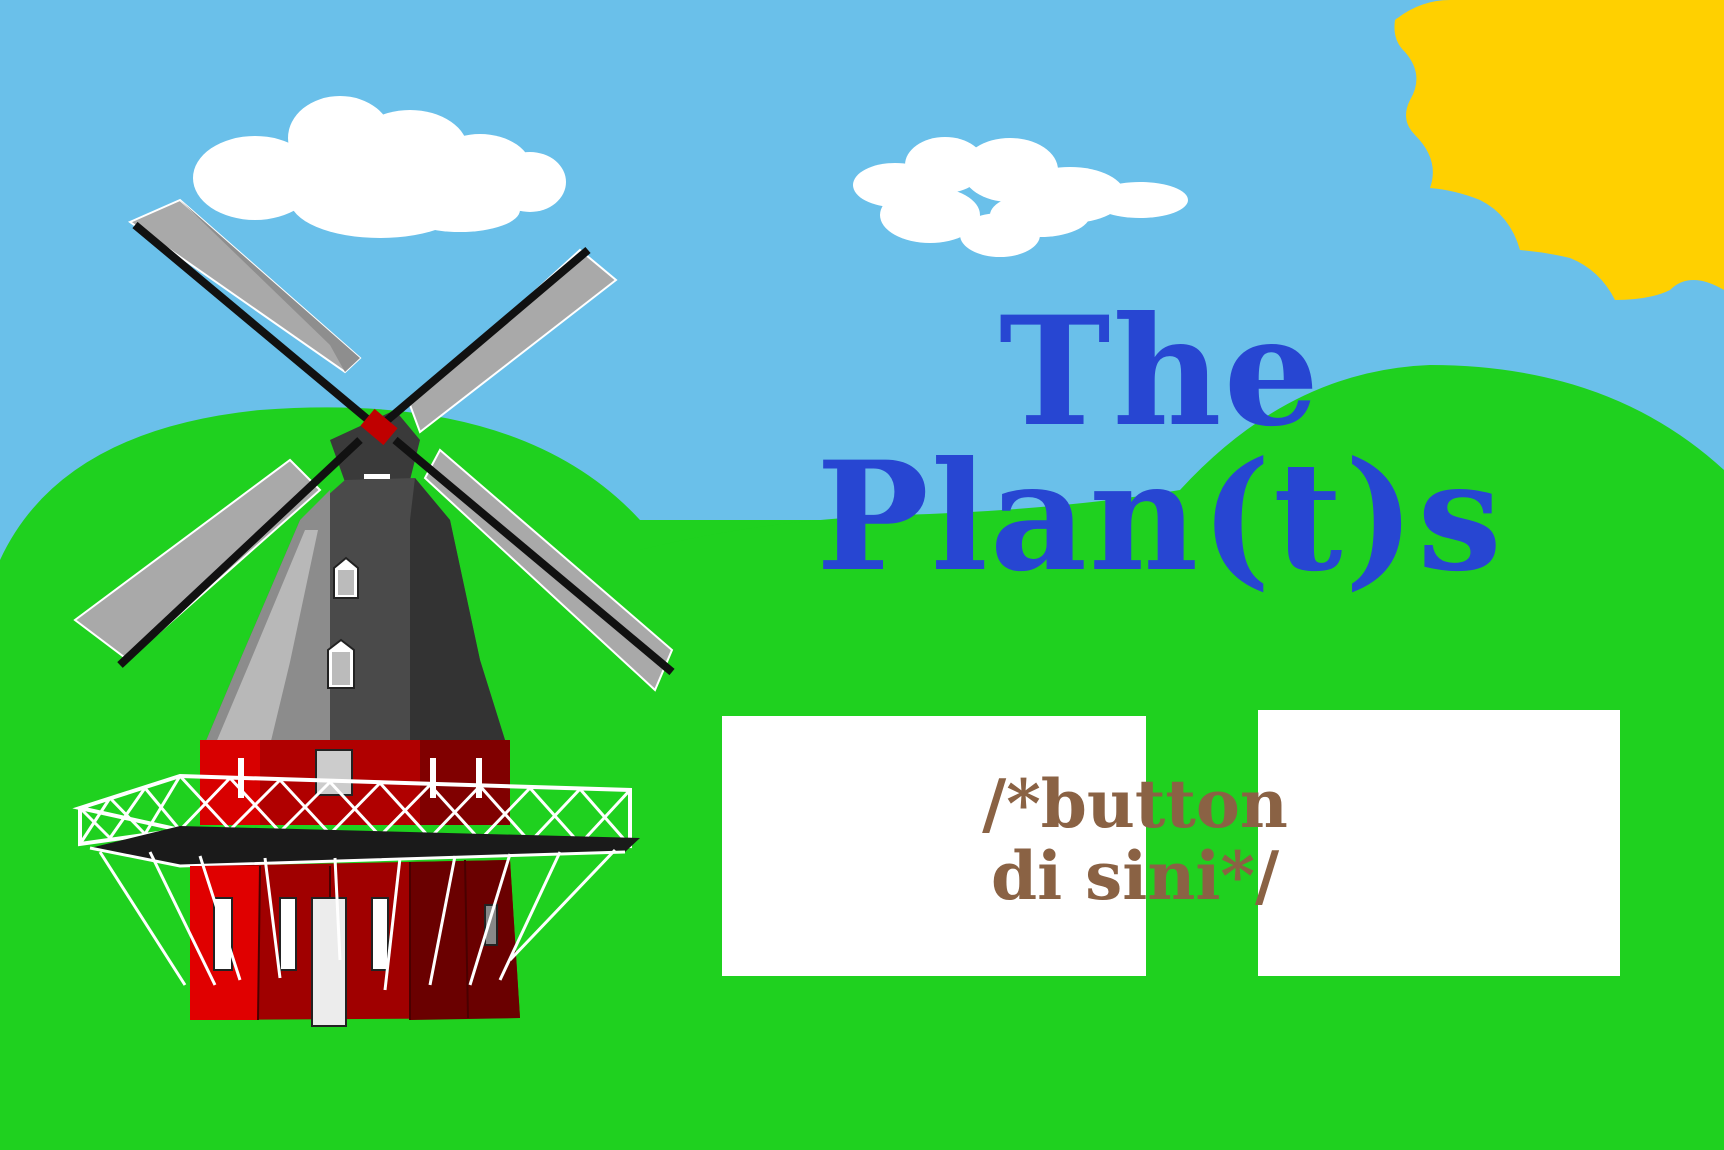 This screenshot has width=1724, height=1150. I want to click on button-placeholder-text: /*button di sini*/, so click(1135, 840).